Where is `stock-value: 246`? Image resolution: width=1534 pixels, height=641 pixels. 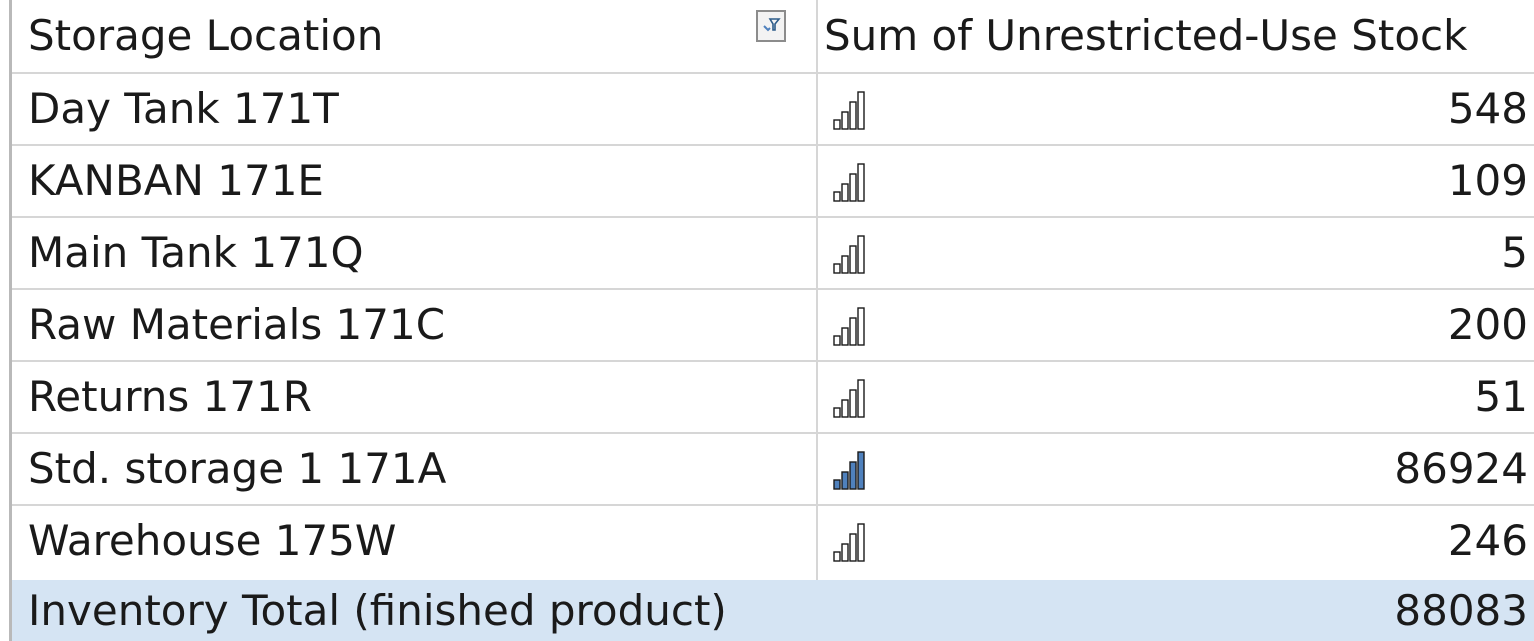
stock-value: 246 is located at coordinates (1487, 540).